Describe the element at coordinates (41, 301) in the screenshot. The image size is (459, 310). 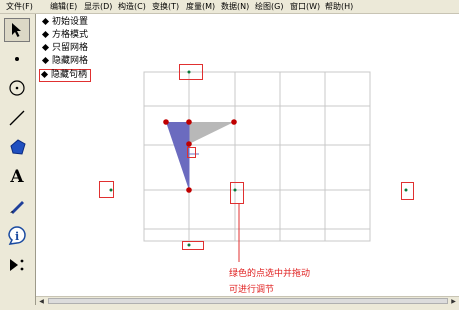
I see `scroll-left-icon: ◀` at that location.